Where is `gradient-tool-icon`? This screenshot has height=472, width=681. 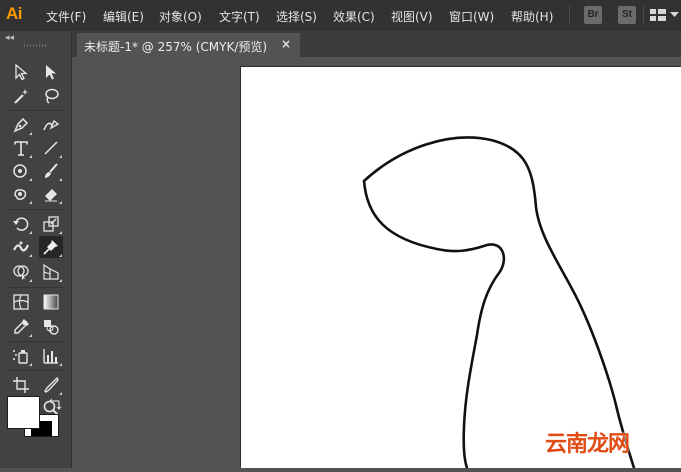
gradient-tool-icon is located at coordinates (51, 302).